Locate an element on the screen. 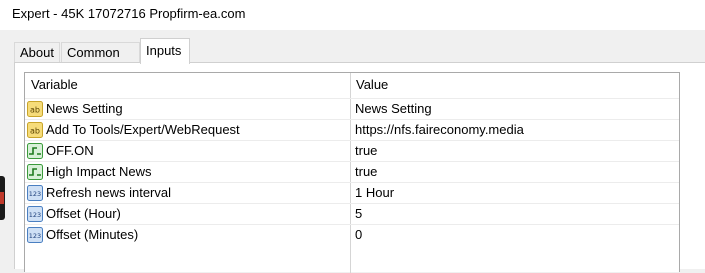 Image resolution: width=705 pixels, height=273 pixels. background-window-edge is located at coordinates (2, 198).